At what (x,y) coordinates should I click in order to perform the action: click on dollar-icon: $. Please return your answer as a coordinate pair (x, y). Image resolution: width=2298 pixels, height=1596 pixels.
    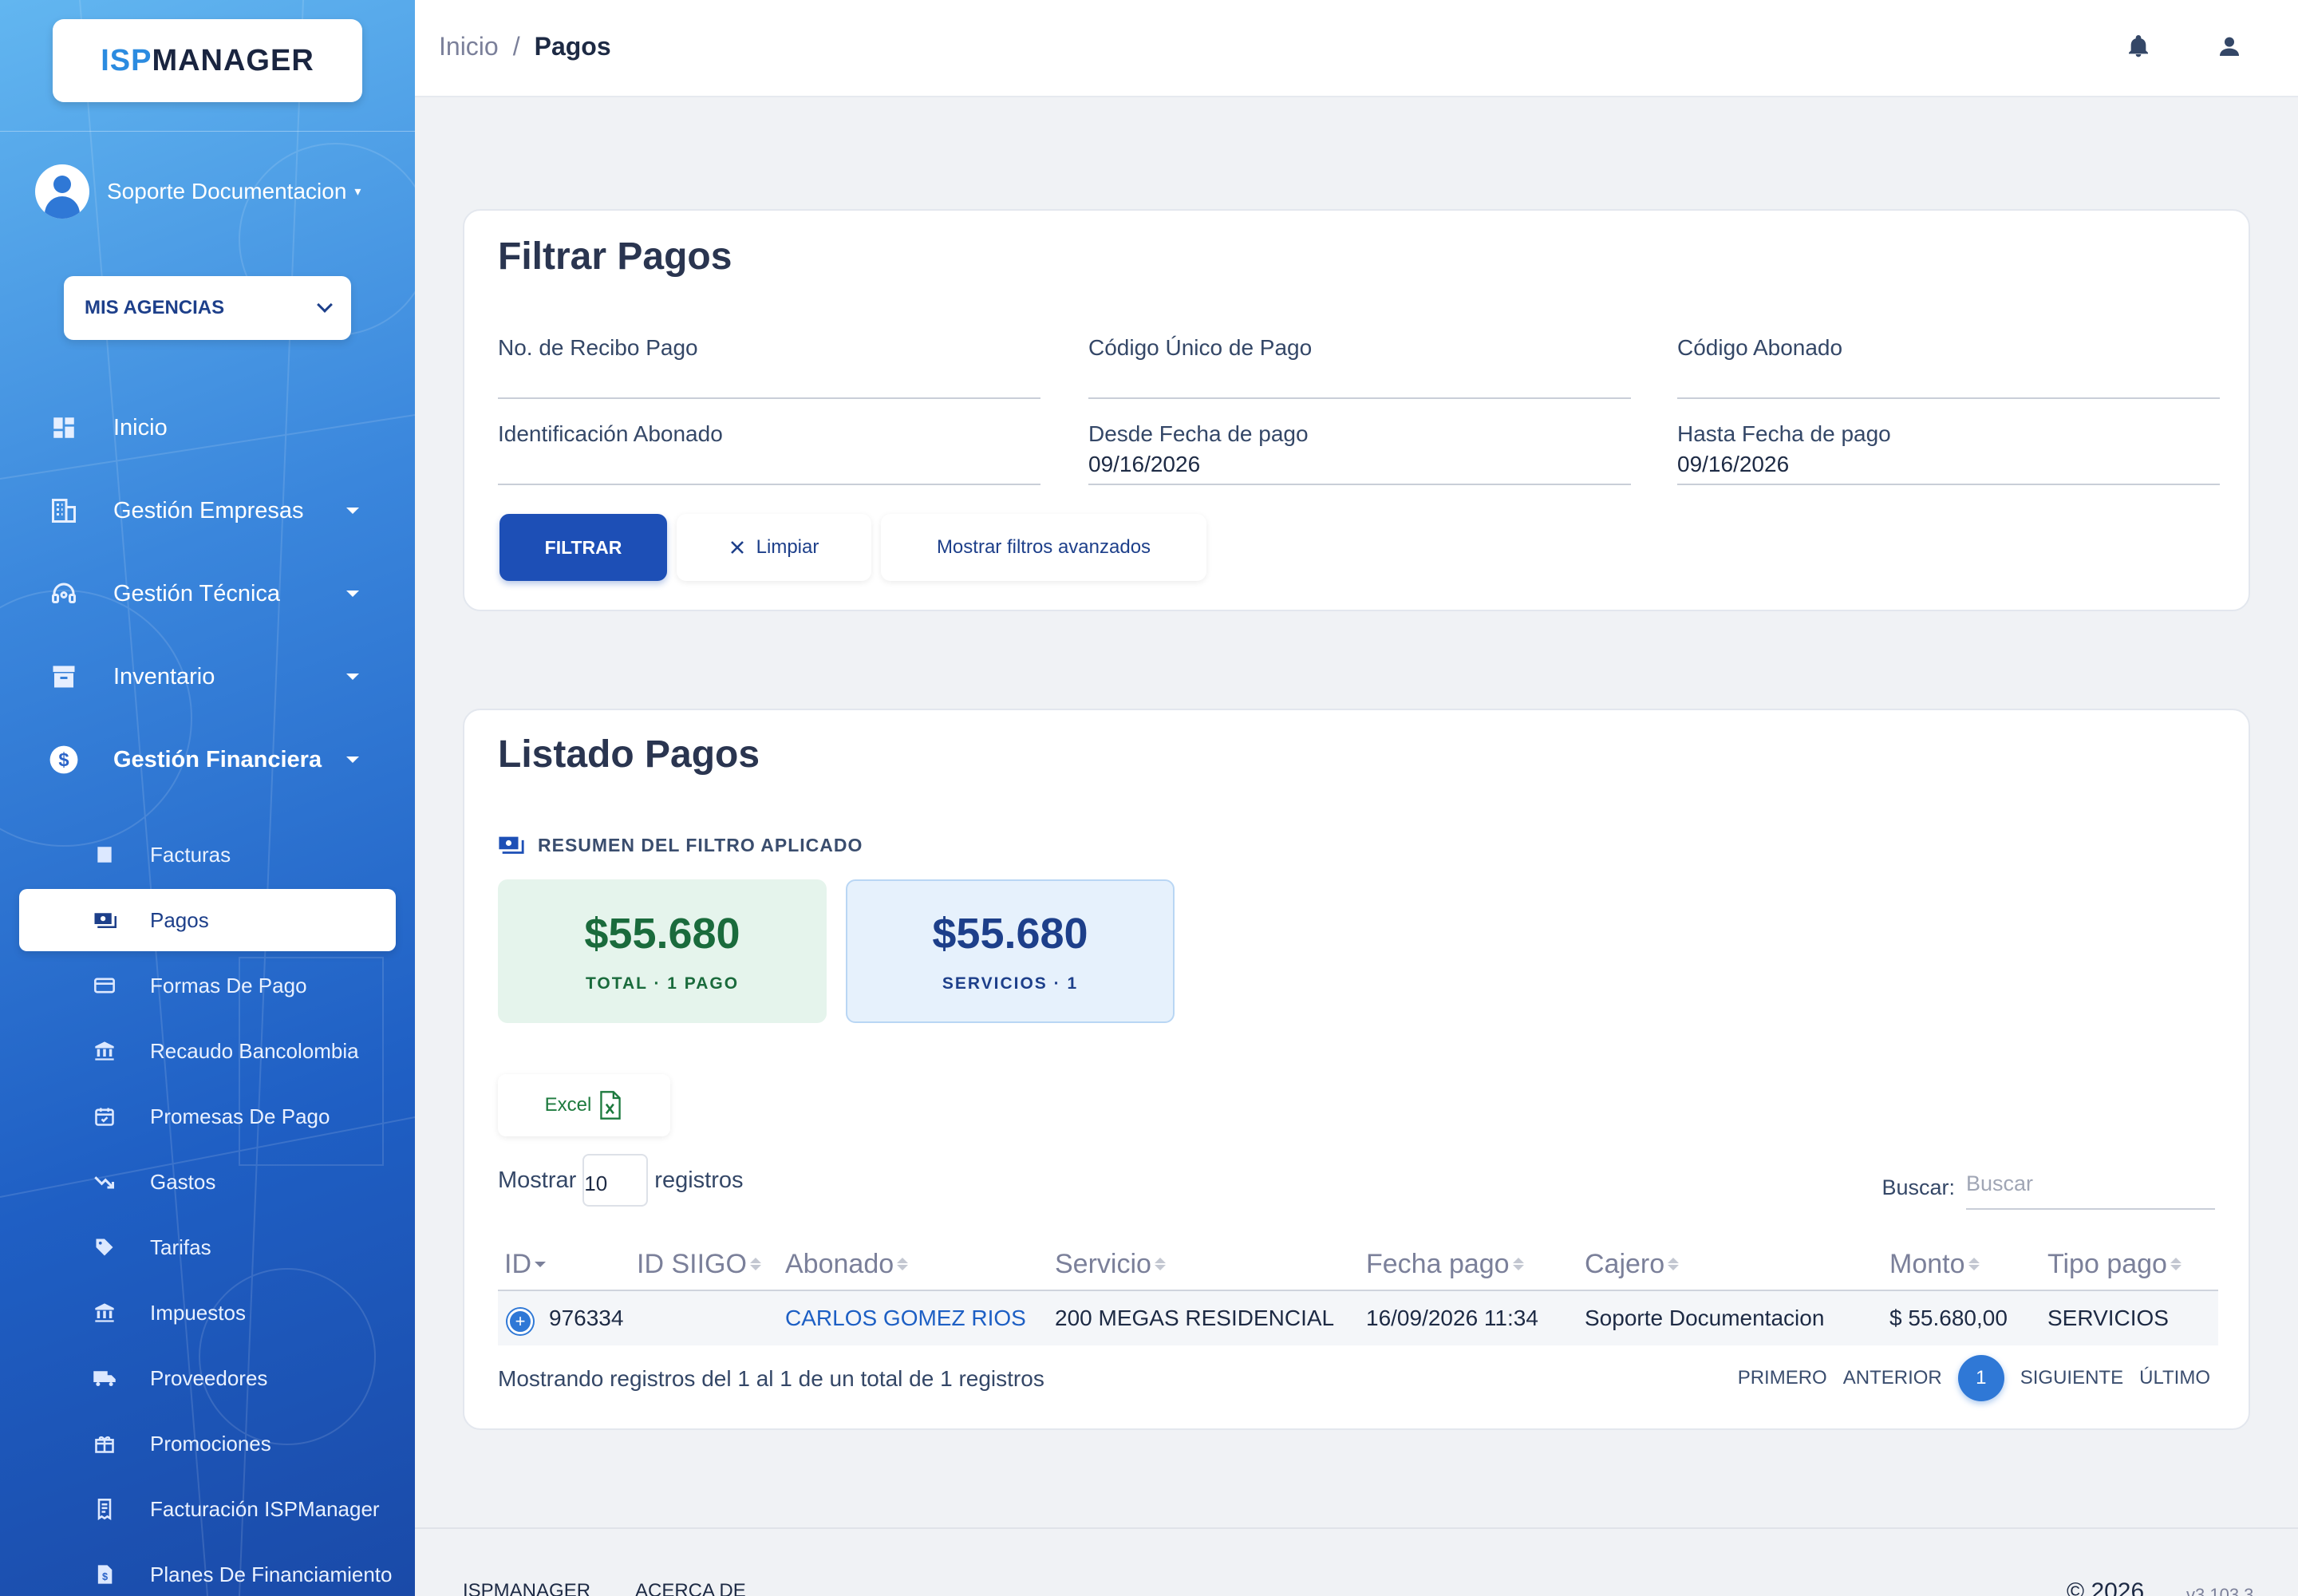
    Looking at the image, I should click on (64, 760).